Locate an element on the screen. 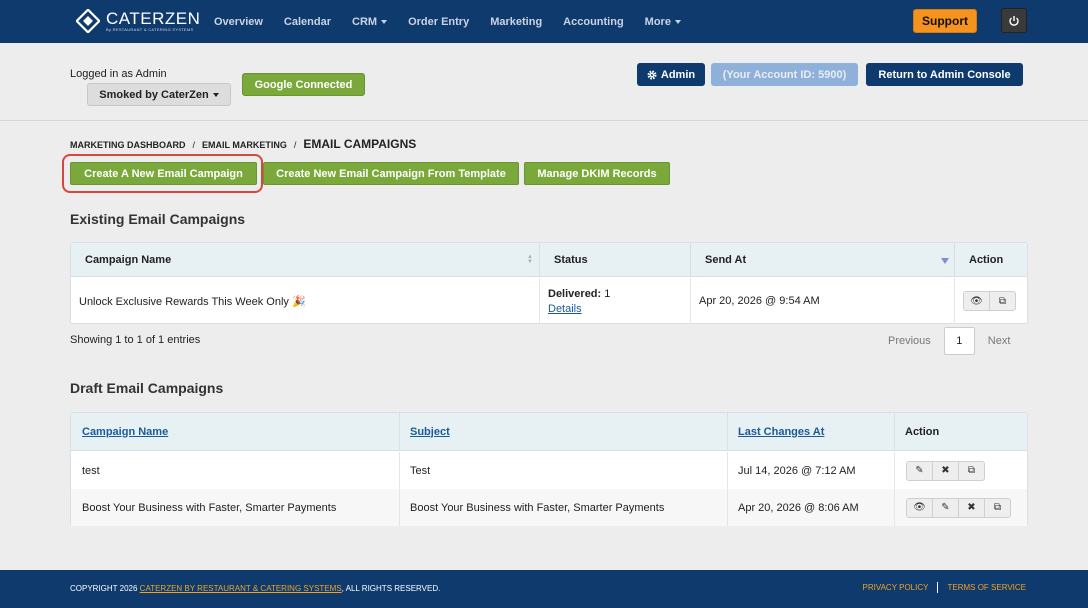 The width and height of the screenshot is (1088, 608). col-campaign-name: Campaign Name ▲ ▼ is located at coordinates (305, 259).